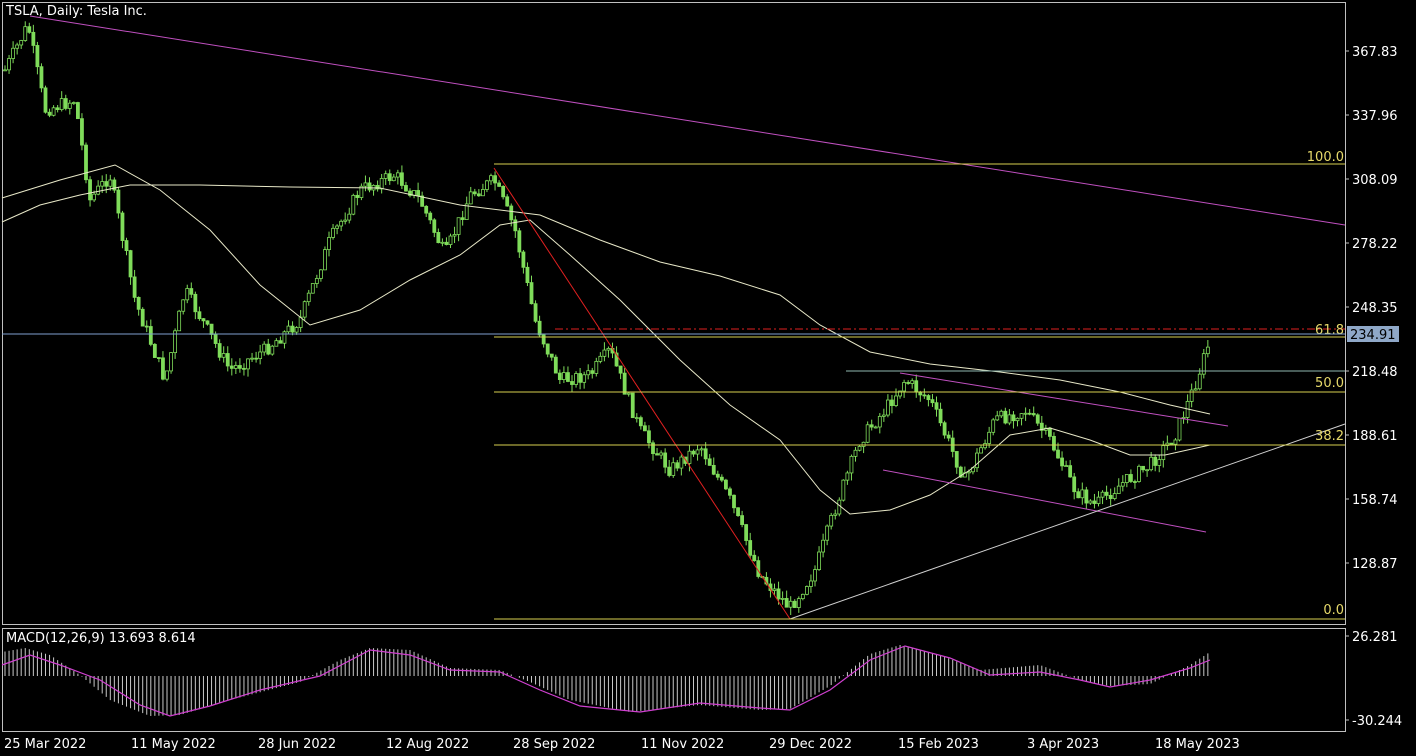 This screenshot has height=756, width=1416. What do you see at coordinates (1375, 637) in the screenshot?
I see `macd-axis-max: 26.281` at bounding box center [1375, 637].